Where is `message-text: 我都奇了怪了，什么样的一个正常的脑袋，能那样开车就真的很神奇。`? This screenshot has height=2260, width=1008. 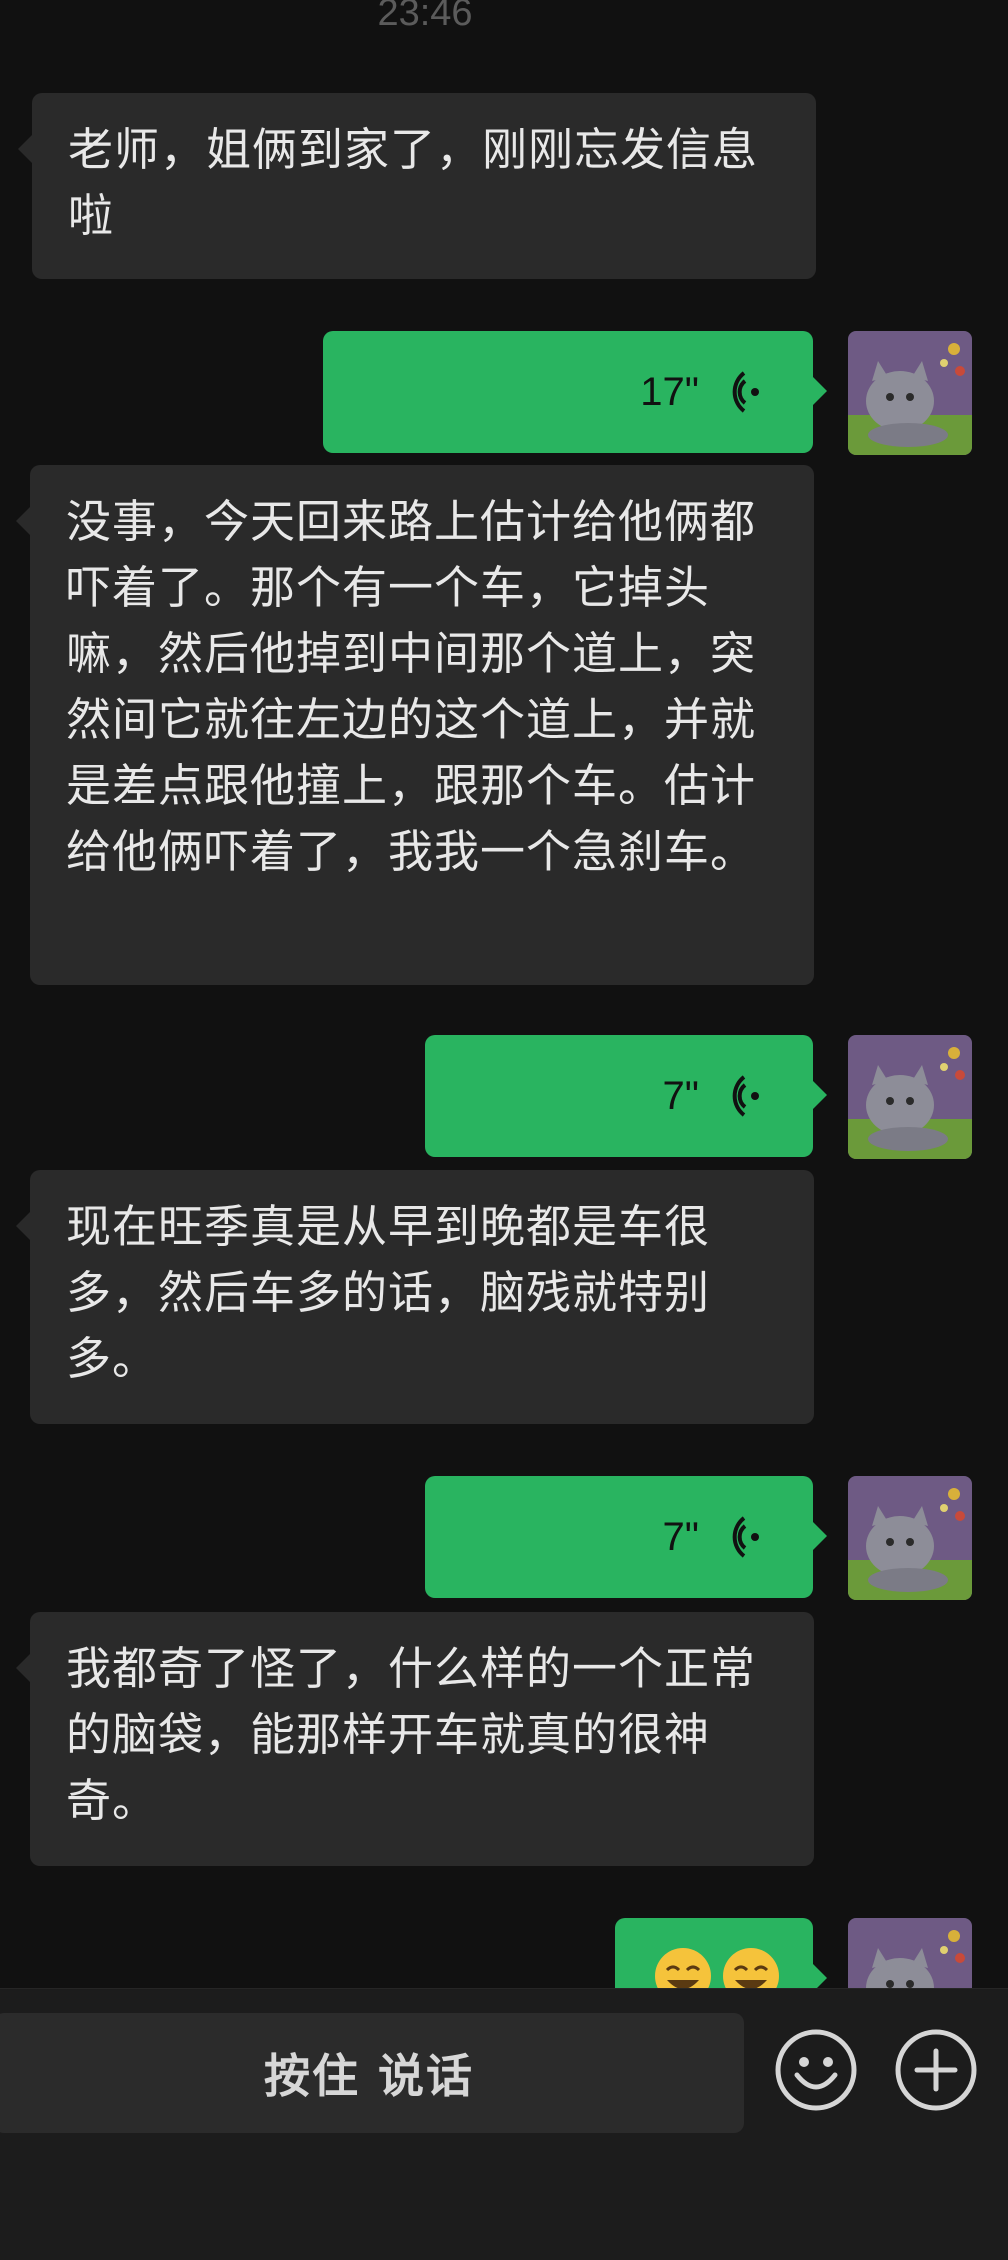
message-text: 我都奇了怪了，什么样的一个正常的脑袋，能那样开车就真的很神奇。 is located at coordinates (411, 1734).